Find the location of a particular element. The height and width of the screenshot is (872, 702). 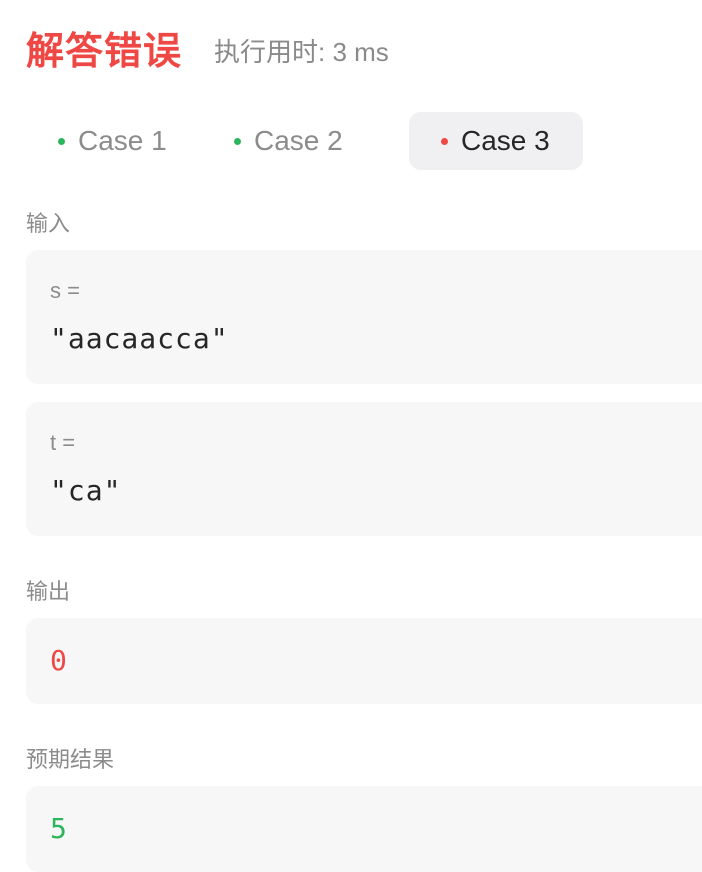

tab-case-1: Case 1 is located at coordinates (114, 141).